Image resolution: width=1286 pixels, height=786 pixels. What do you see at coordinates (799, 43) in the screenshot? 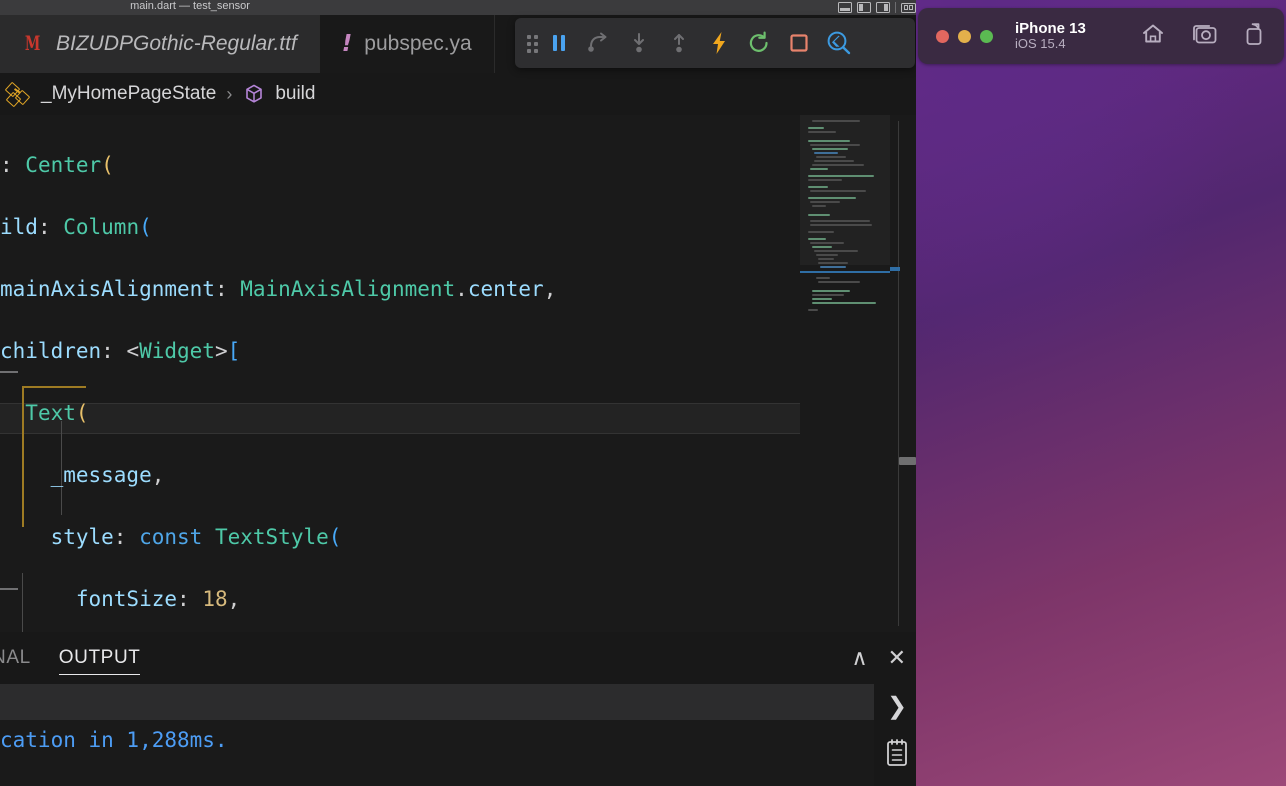
I see `stop-button` at bounding box center [799, 43].